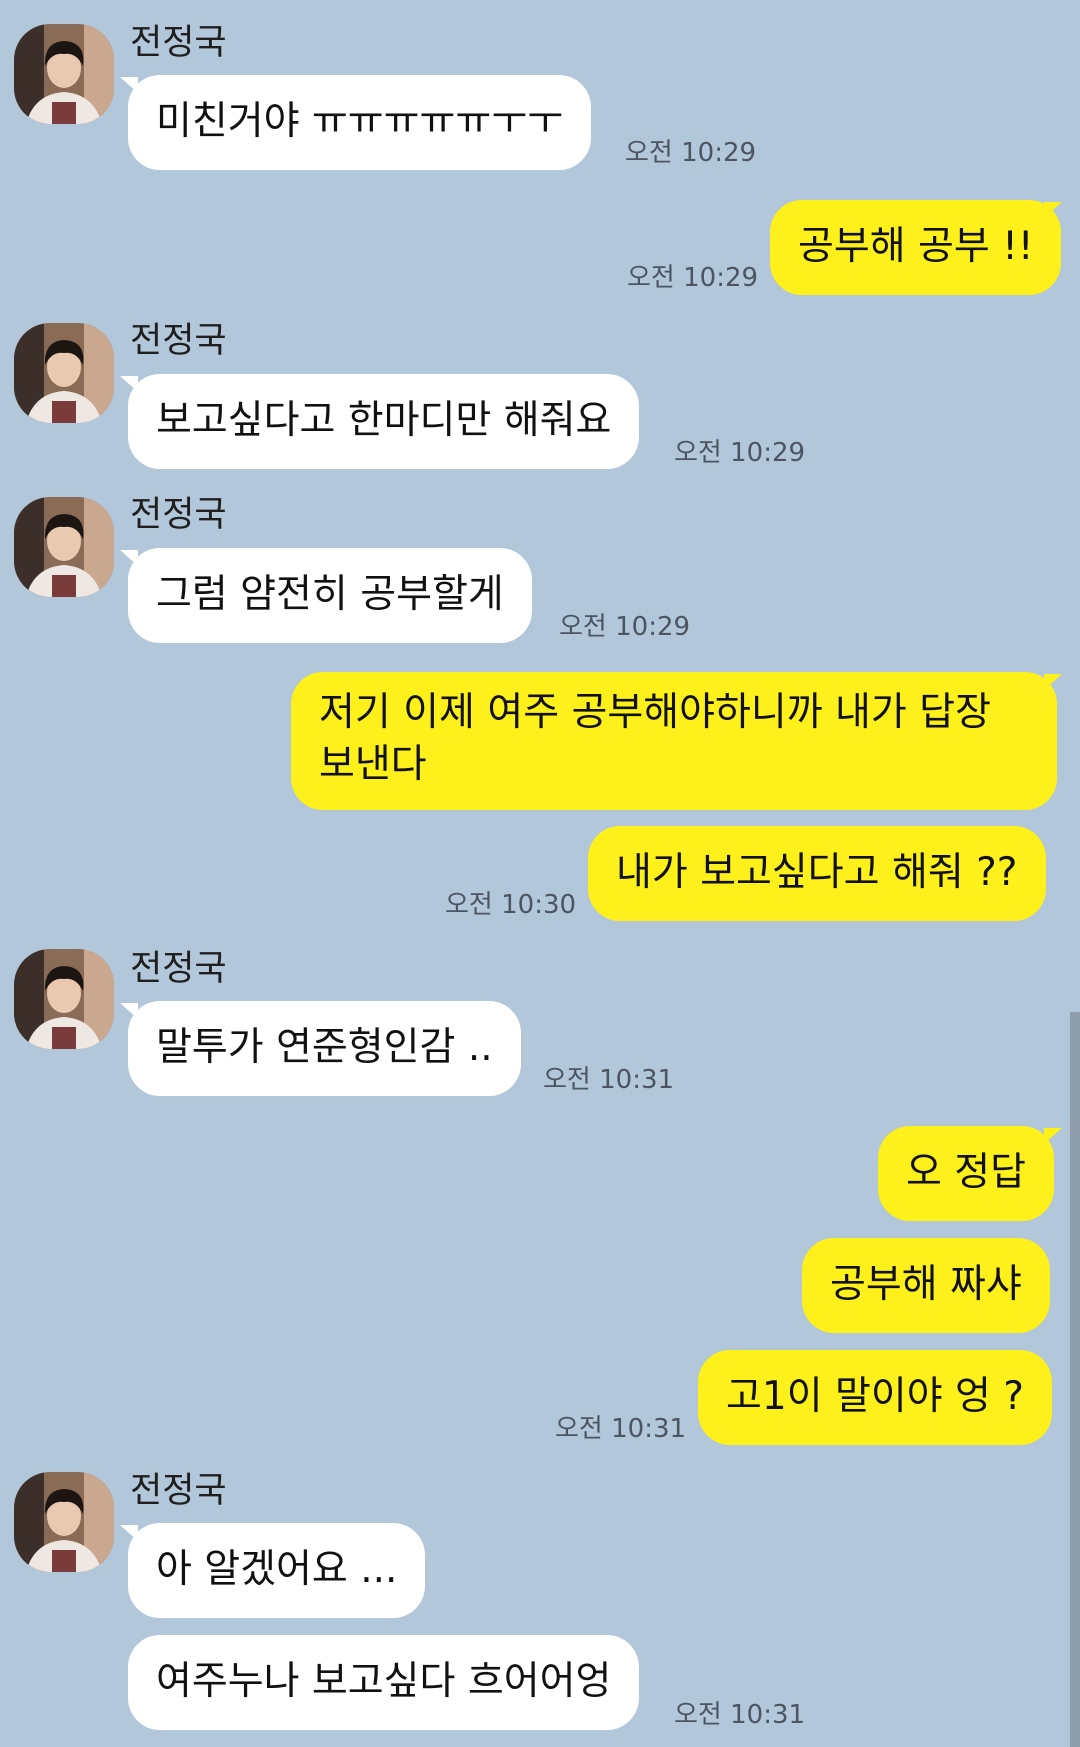 This screenshot has width=1080, height=1747. What do you see at coordinates (1075, 1379) in the screenshot?
I see `scrollbar` at bounding box center [1075, 1379].